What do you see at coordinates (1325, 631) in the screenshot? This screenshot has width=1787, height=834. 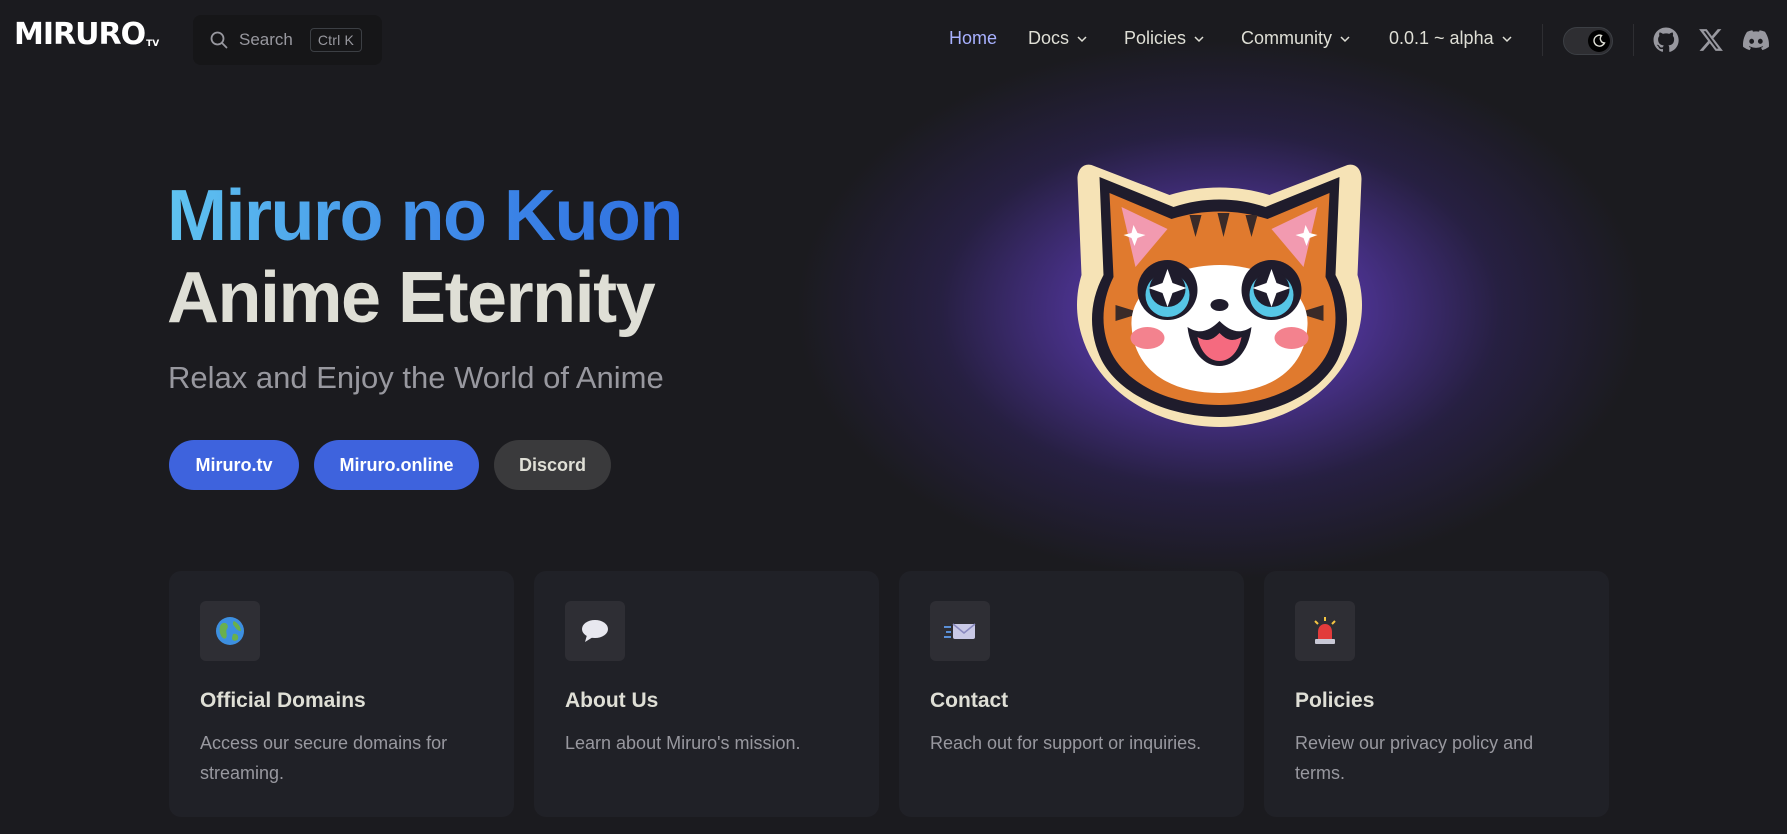 I see `siren-icon` at bounding box center [1325, 631].